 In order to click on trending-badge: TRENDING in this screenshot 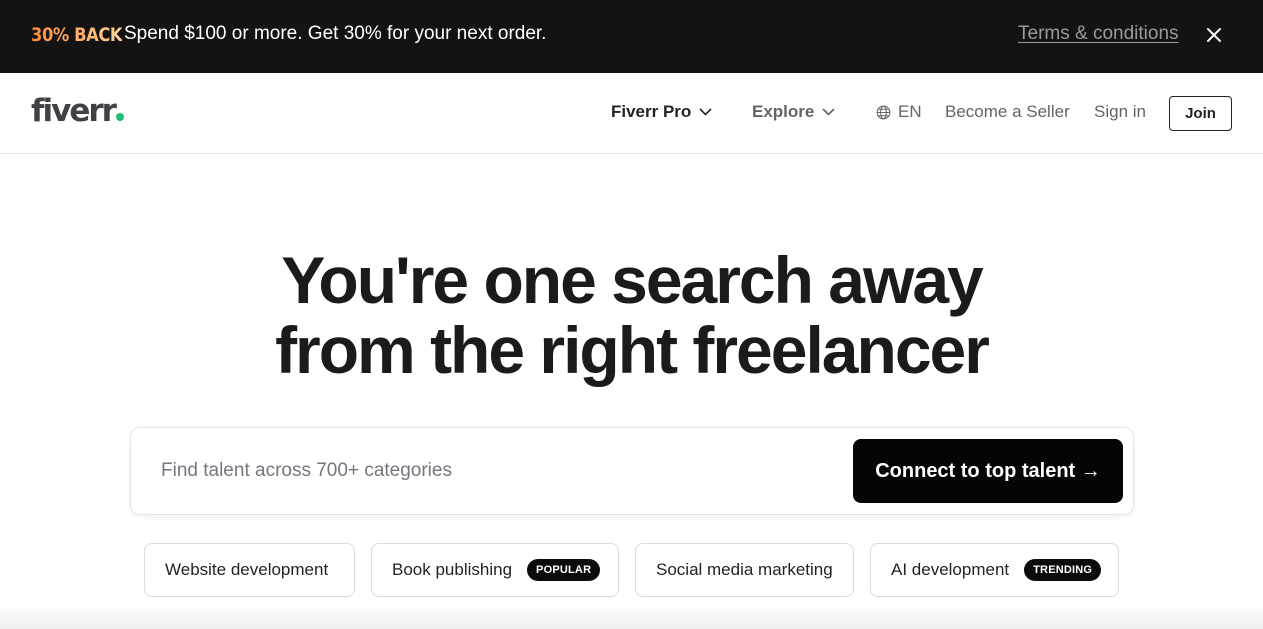, I will do `click(1063, 570)`.